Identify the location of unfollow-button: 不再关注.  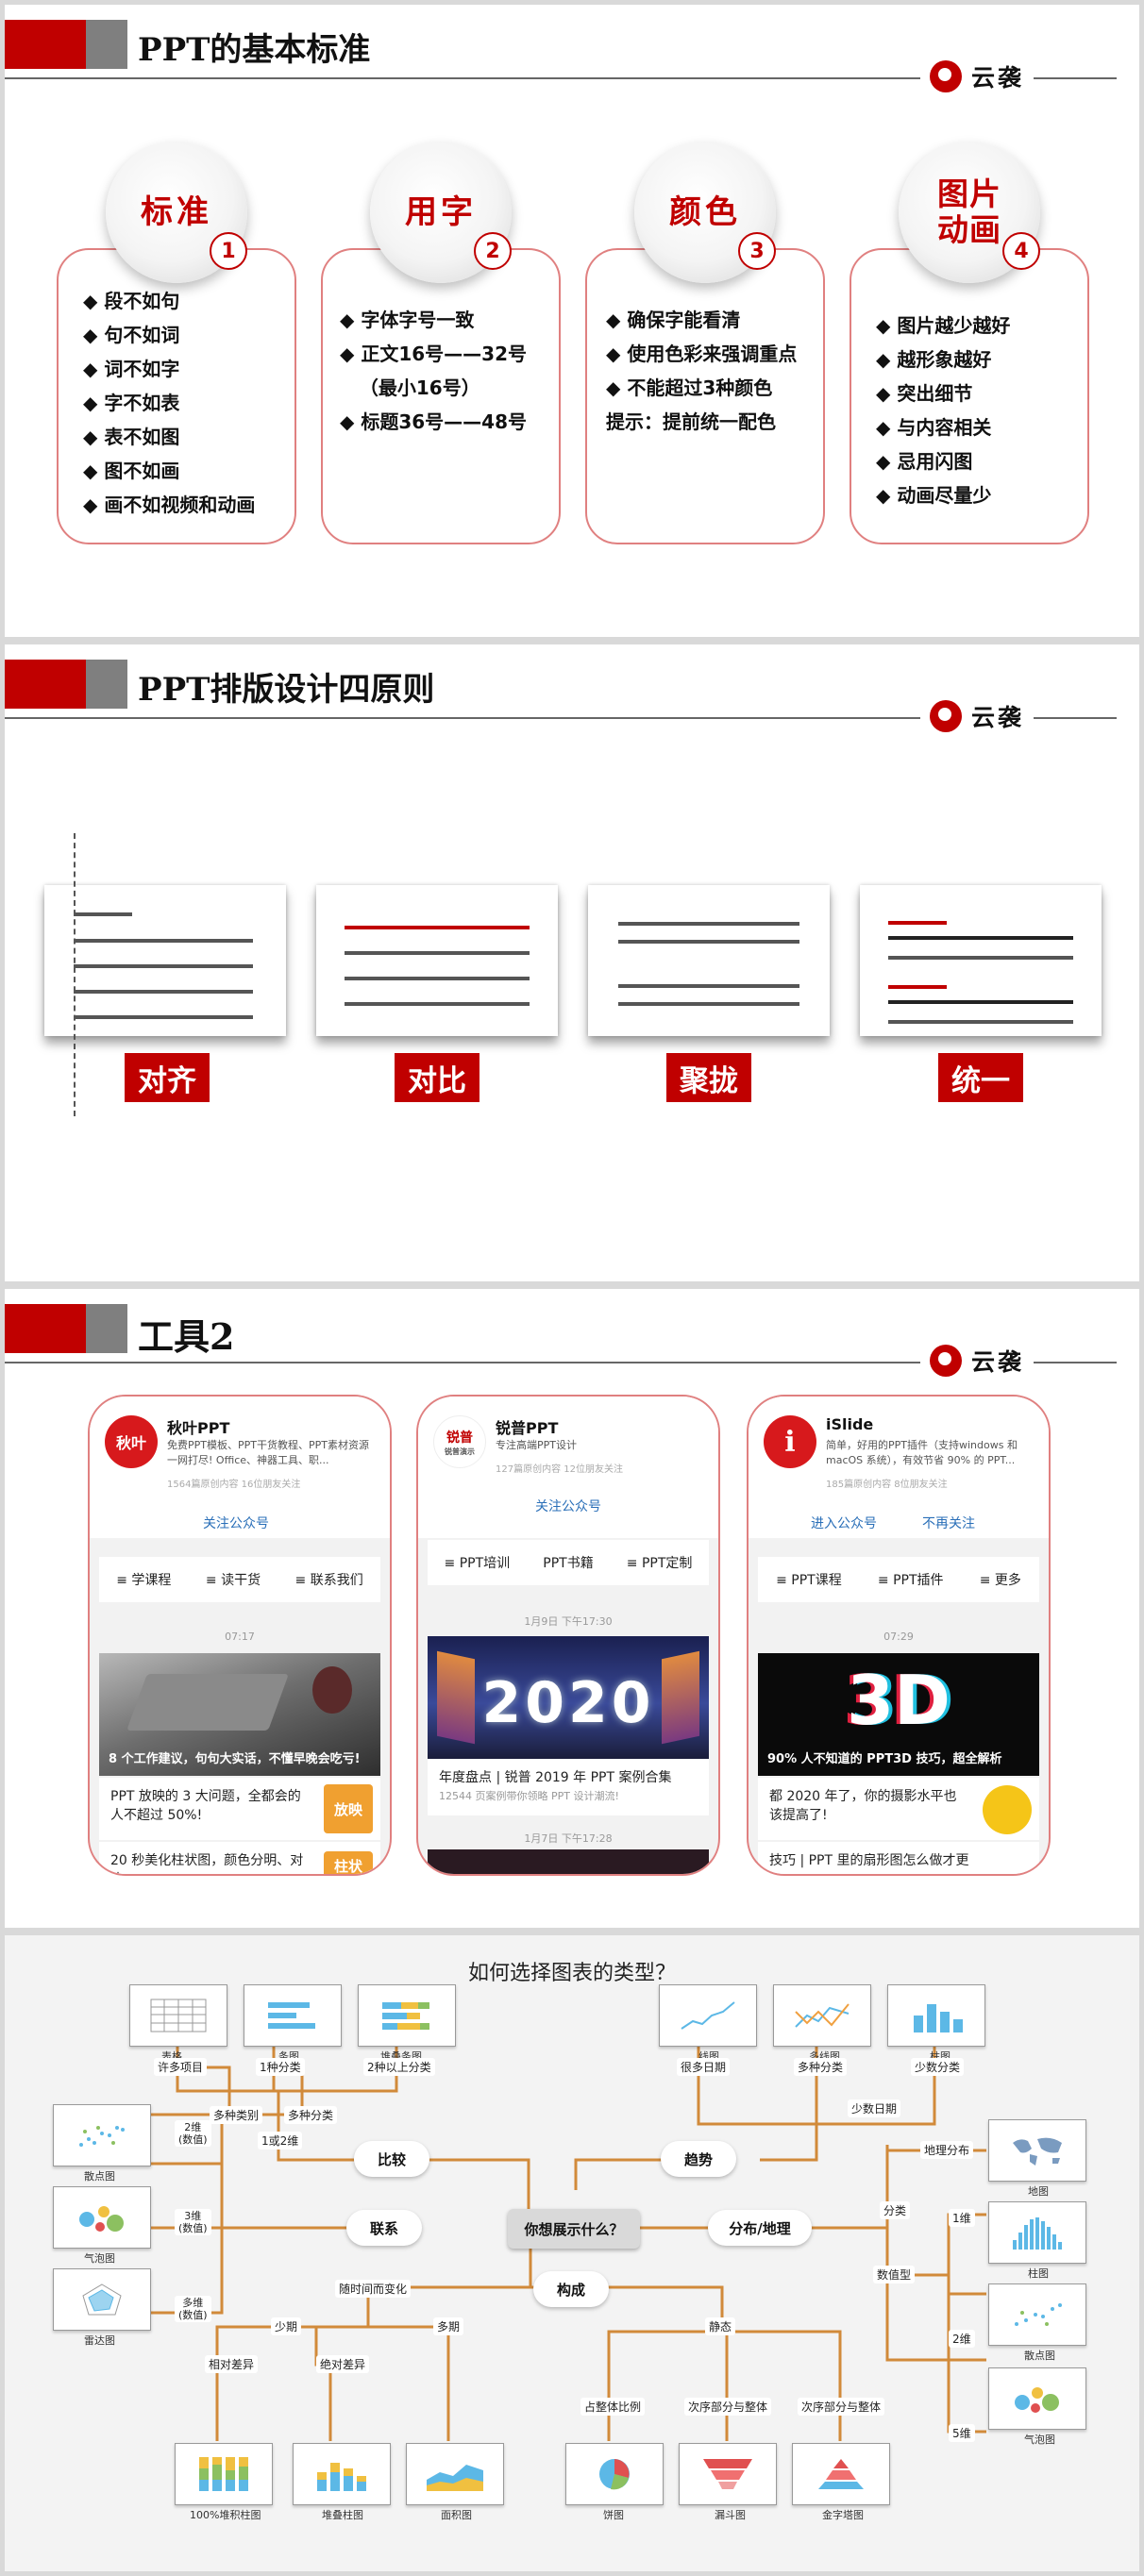
(948, 1523).